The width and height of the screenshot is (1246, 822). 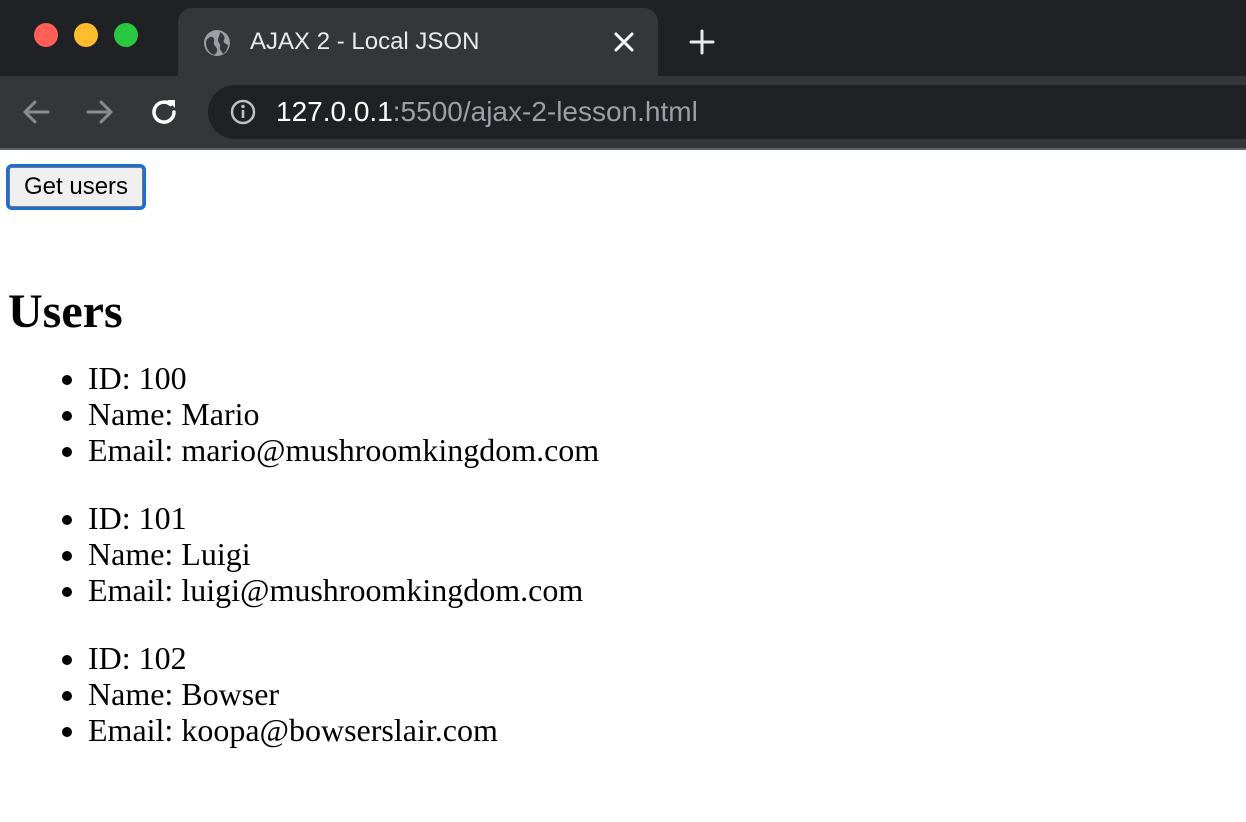 I want to click on url-text: 127.0.0.1:5500/ajax-2-lesson.html, so click(x=487, y=112).